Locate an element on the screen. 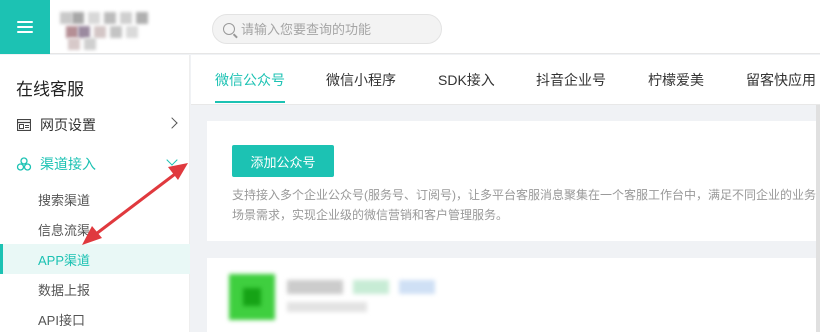 The height and width of the screenshot is (332, 820). search-icon is located at coordinates (229, 29).